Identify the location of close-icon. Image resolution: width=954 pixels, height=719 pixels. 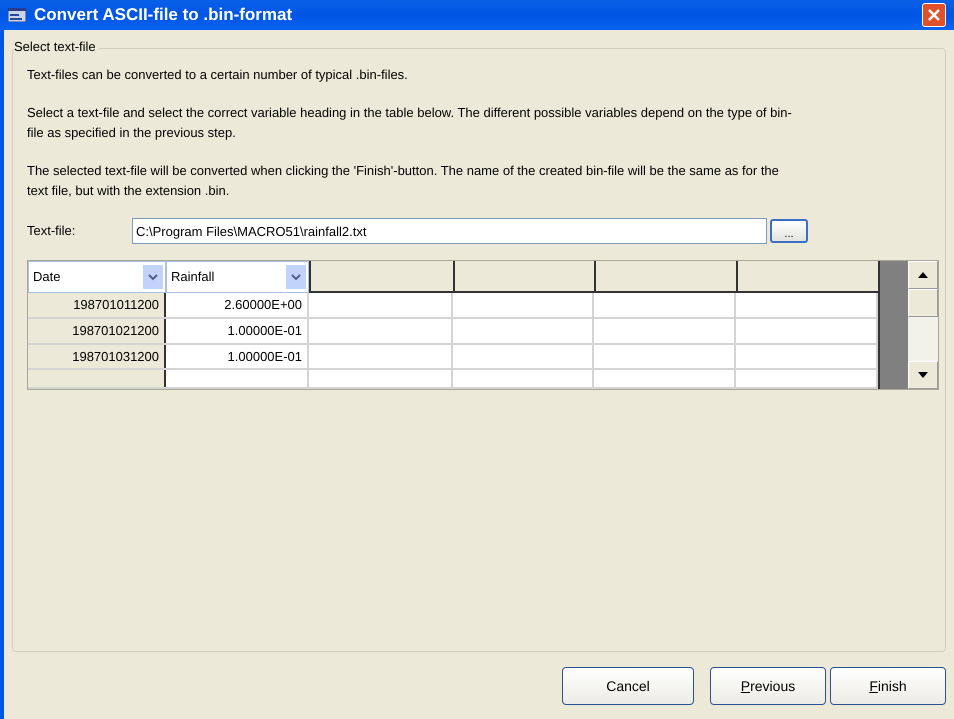
(934, 15).